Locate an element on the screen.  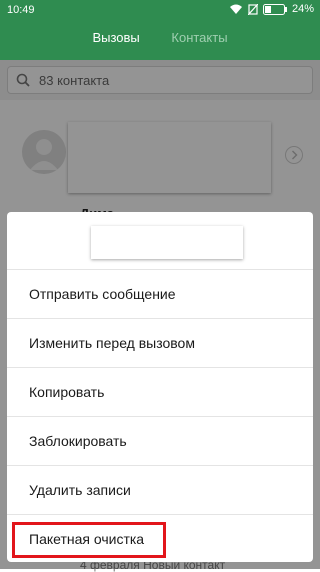
highlight-annotation is located at coordinates (89, 540).